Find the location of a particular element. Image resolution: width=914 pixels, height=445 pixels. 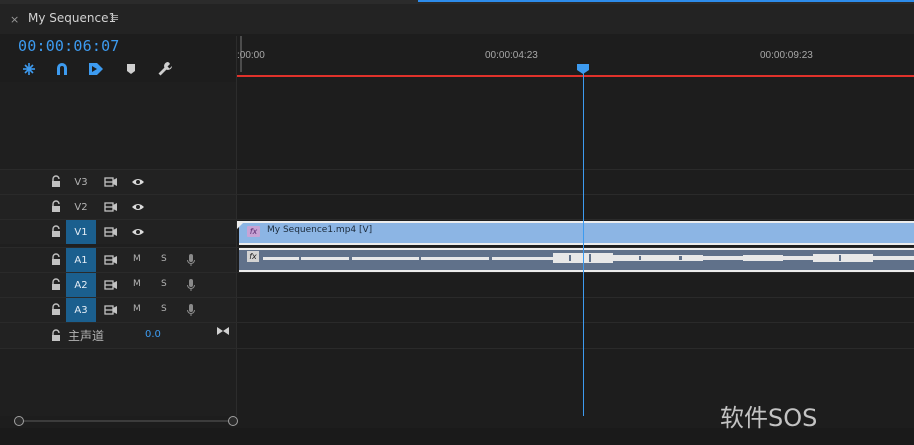

track-target-label: V1 is located at coordinates (81, 232).